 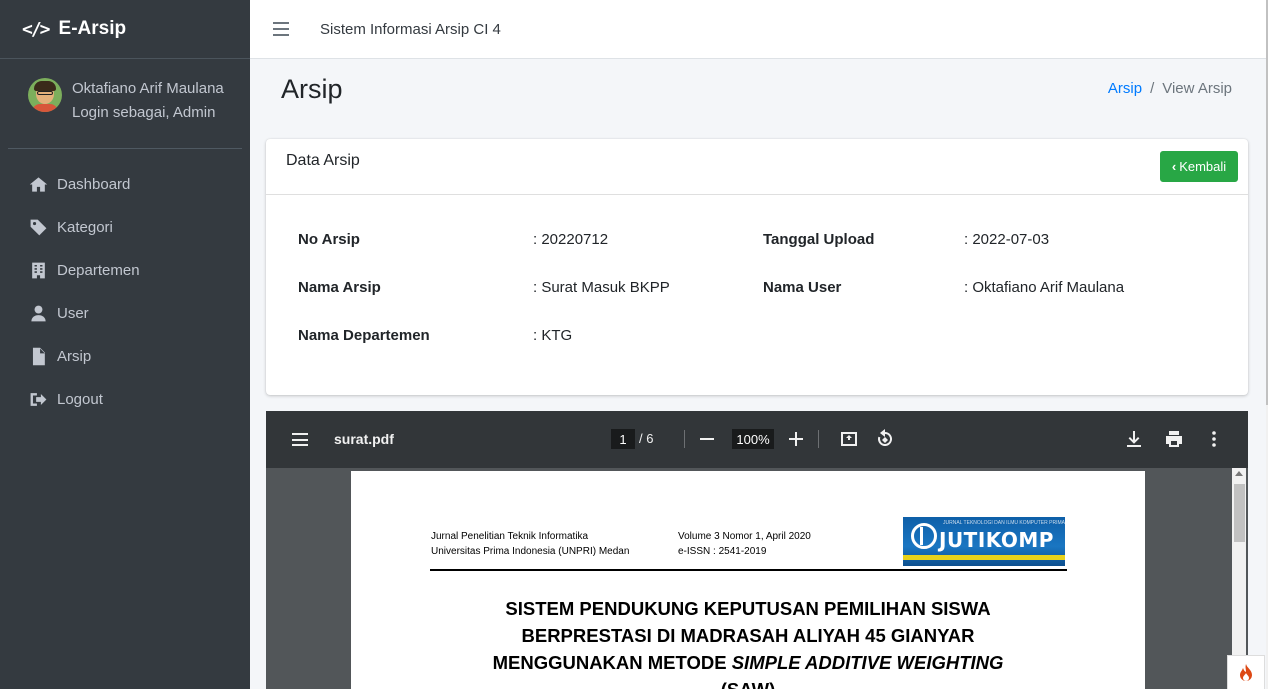 I want to click on pdf-toolbar: surat.pdf 1 / 6 100%, so click(x=757, y=439).